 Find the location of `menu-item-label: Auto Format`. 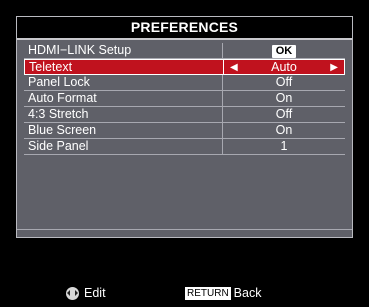

menu-item-label: Auto Format is located at coordinates (123, 98).